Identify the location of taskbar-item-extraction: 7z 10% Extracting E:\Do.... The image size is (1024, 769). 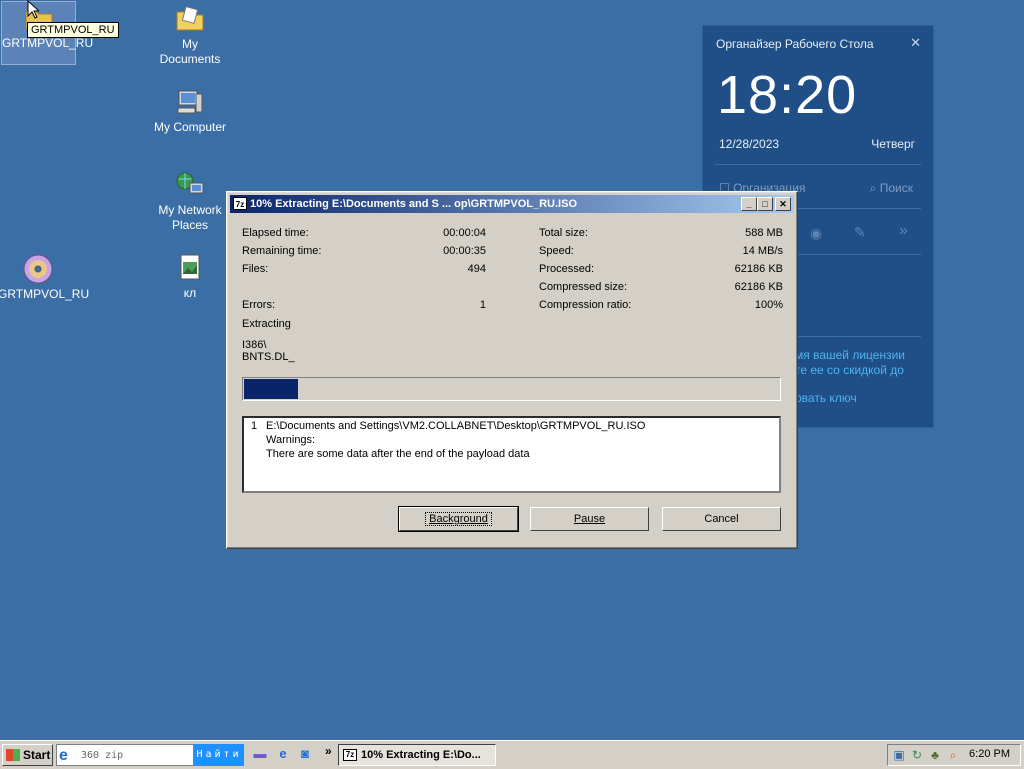
(417, 755).